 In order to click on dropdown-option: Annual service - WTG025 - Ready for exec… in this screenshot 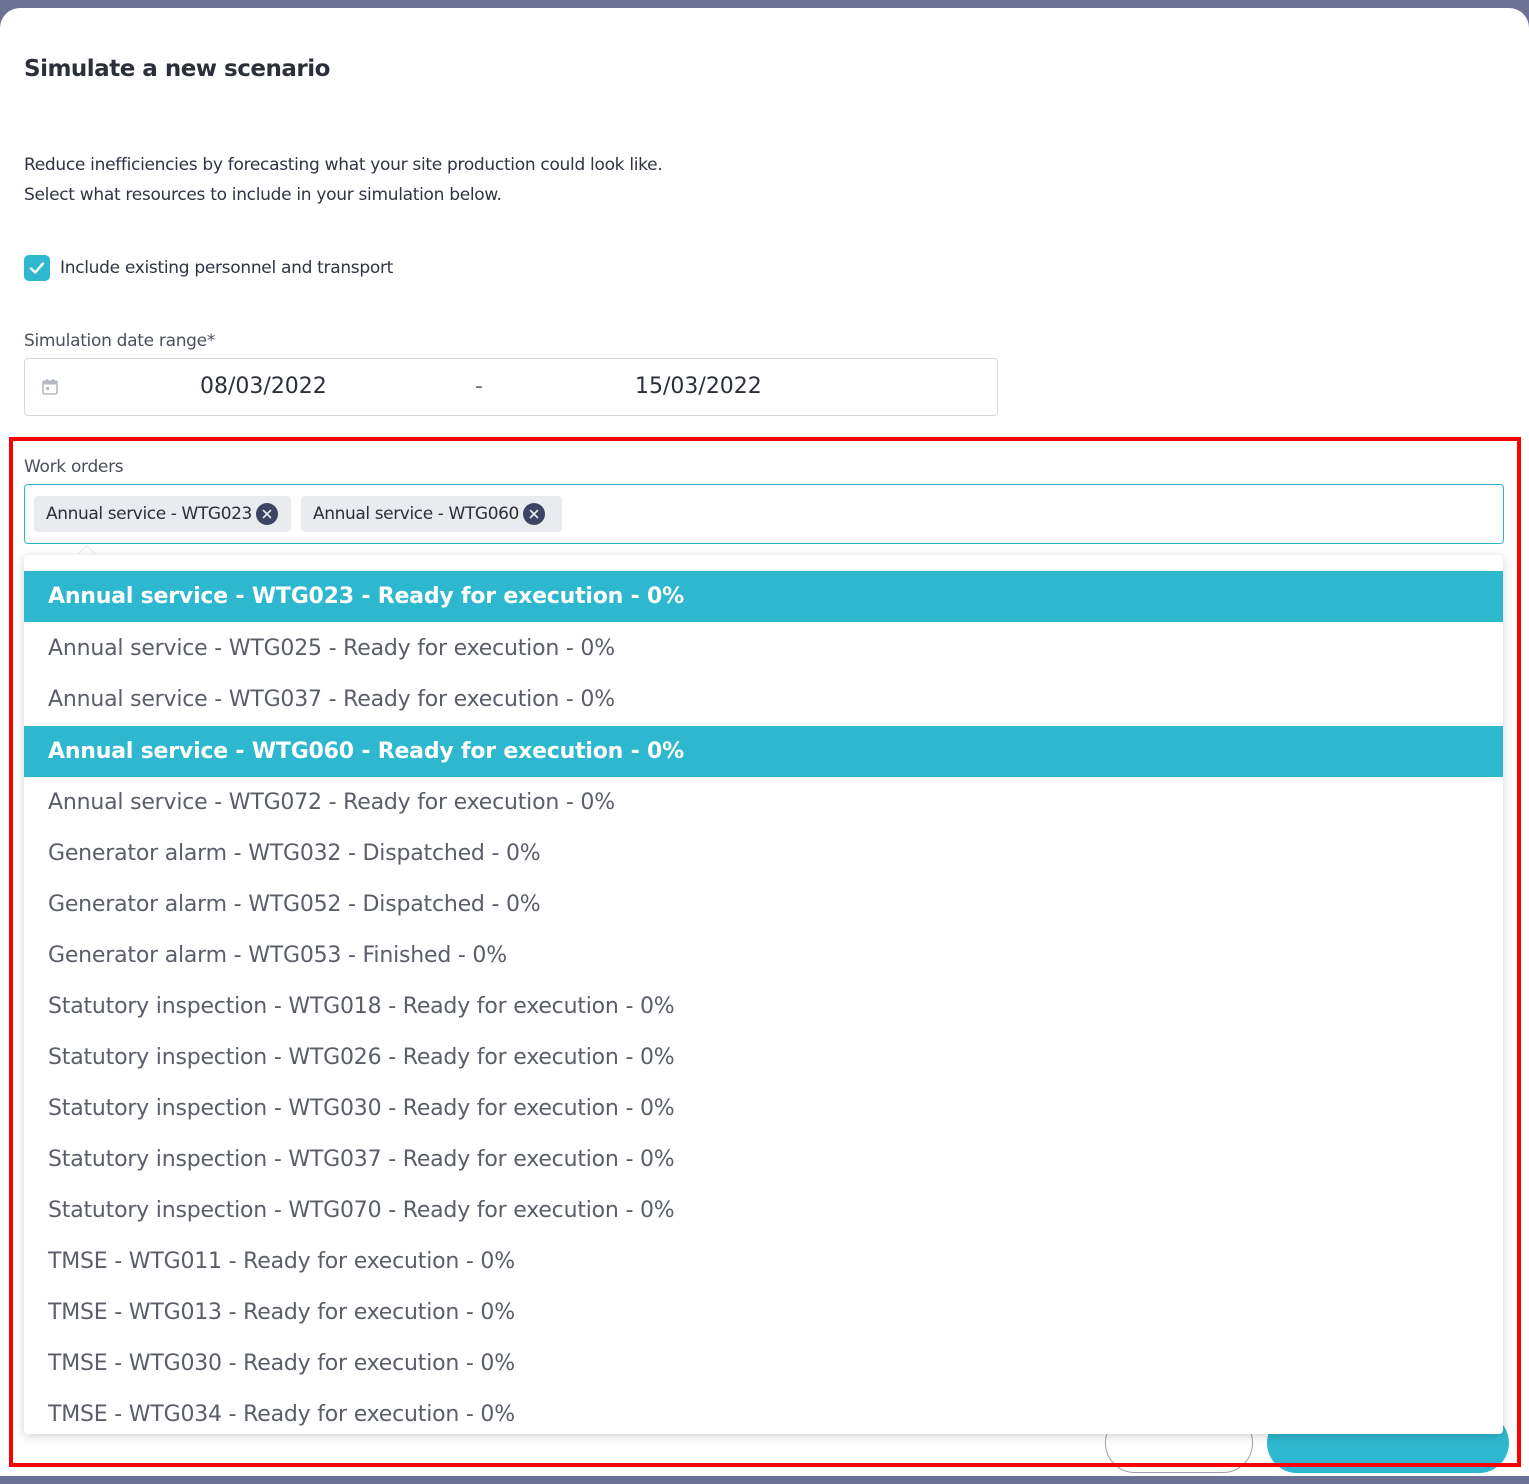, I will do `click(763, 648)`.